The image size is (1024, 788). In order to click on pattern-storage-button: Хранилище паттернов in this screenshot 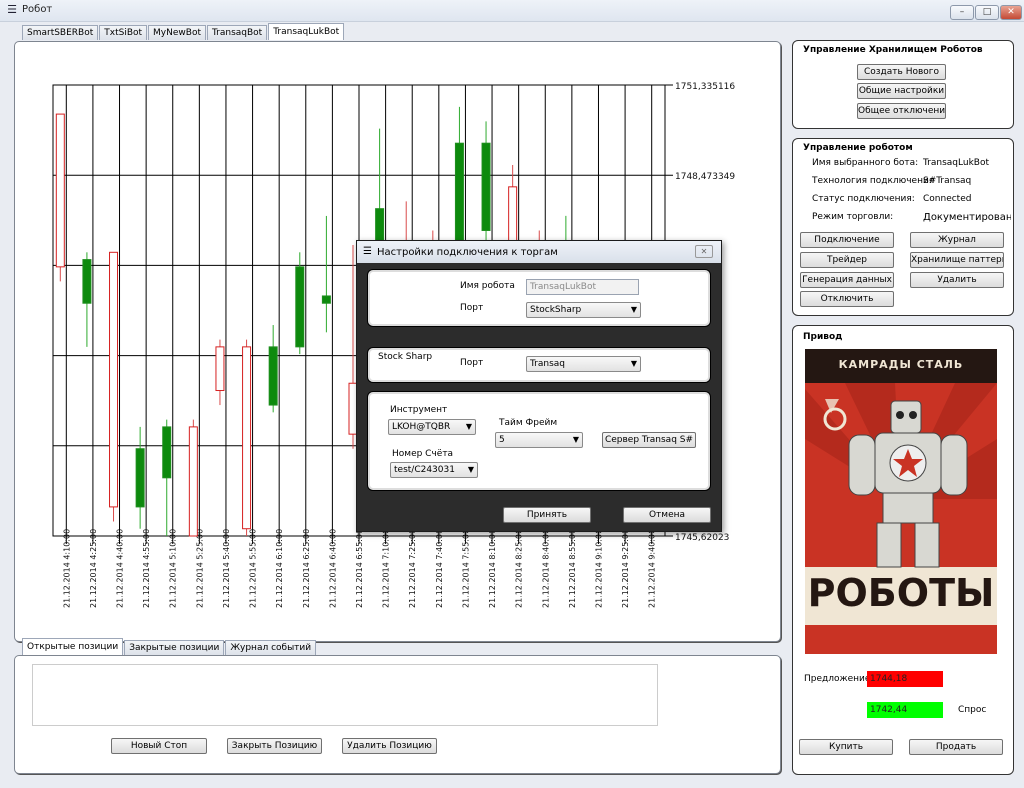, I will do `click(957, 260)`.